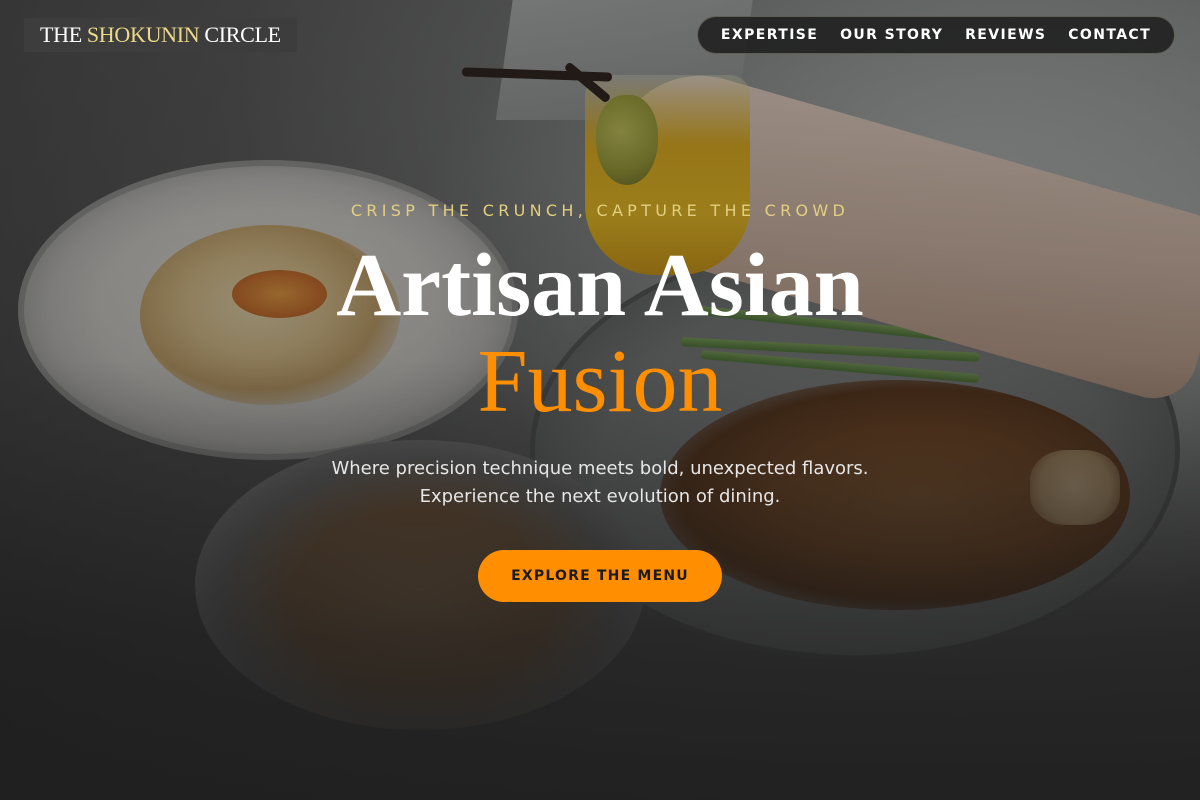  What do you see at coordinates (600, 210) in the screenshot?
I see `hero-tagline: CRISP THE CRUNCH, CAPTURE THE CROWD` at bounding box center [600, 210].